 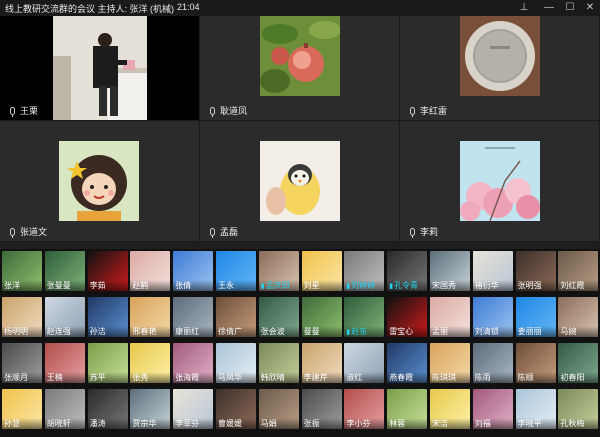 What do you see at coordinates (492, 363) in the screenshot?
I see `participant-thumbnail: 陈雨` at bounding box center [492, 363].